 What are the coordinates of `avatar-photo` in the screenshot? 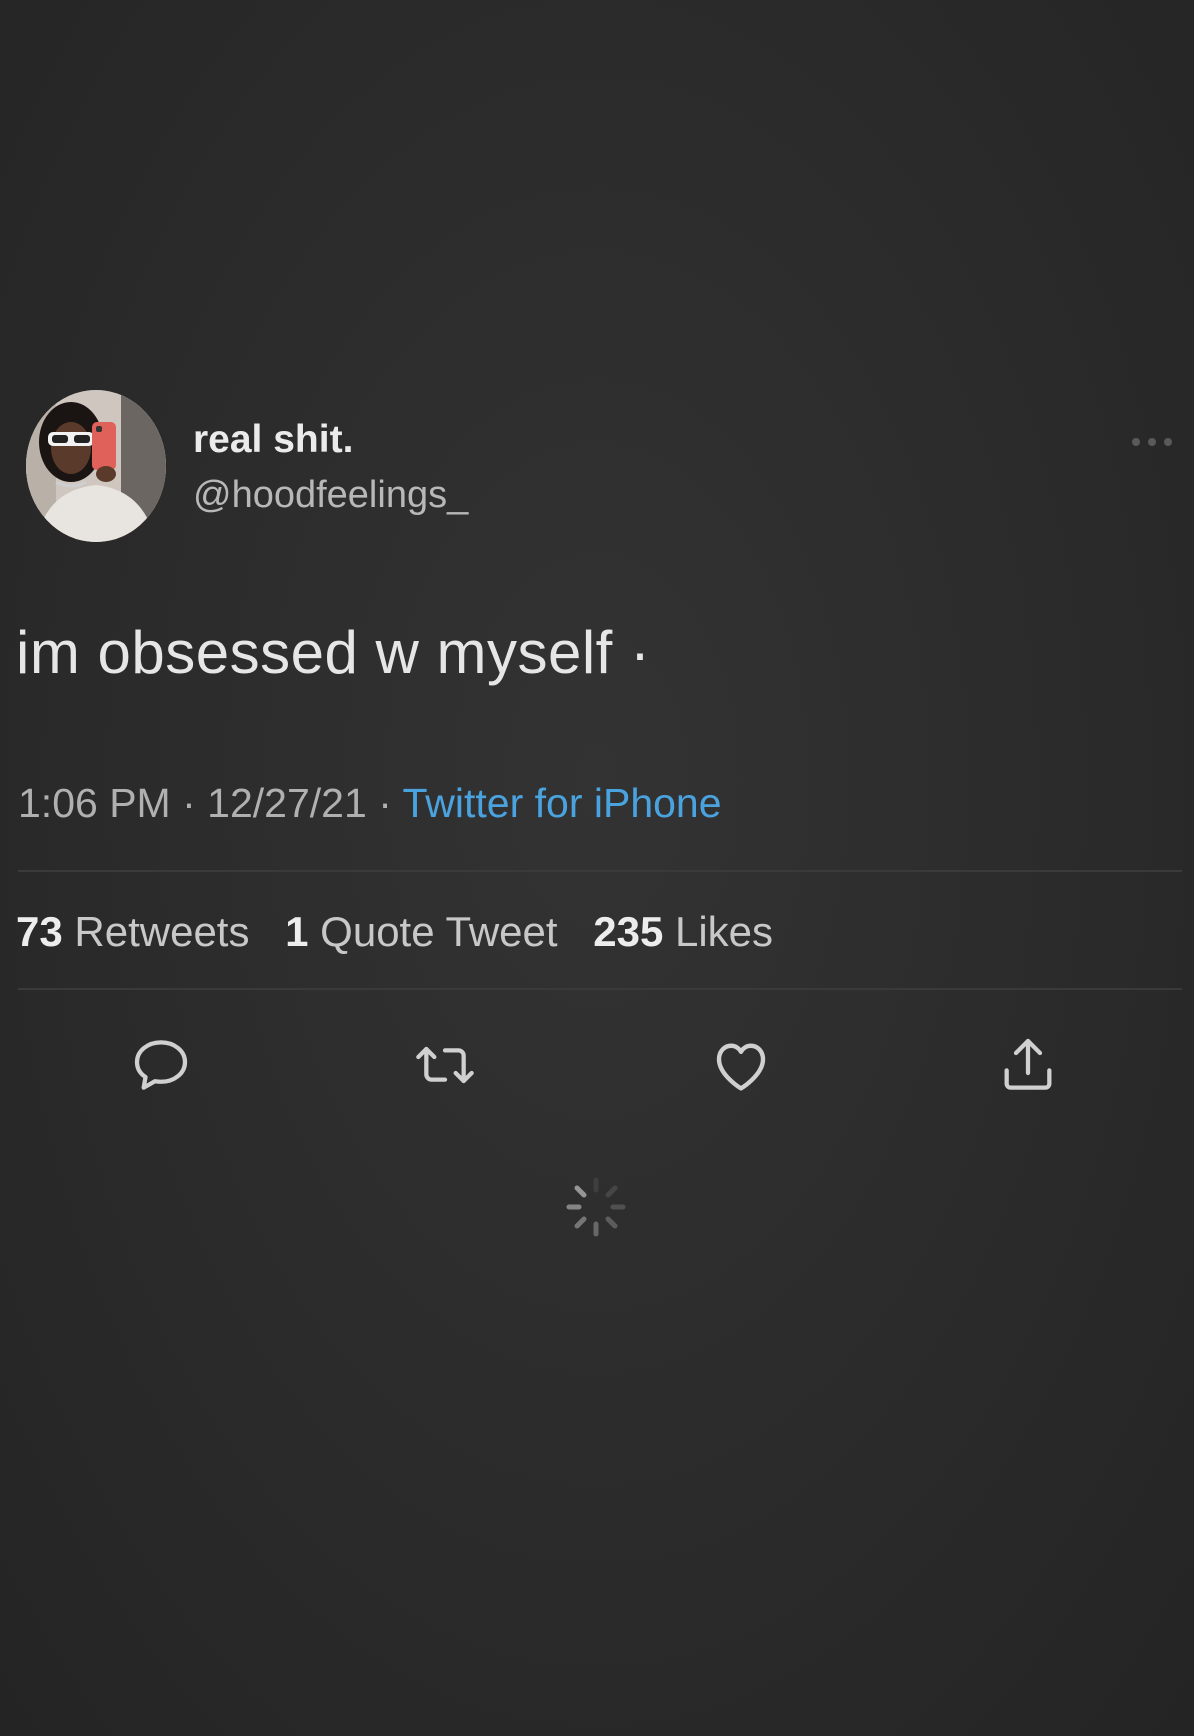 It's located at (96, 466).